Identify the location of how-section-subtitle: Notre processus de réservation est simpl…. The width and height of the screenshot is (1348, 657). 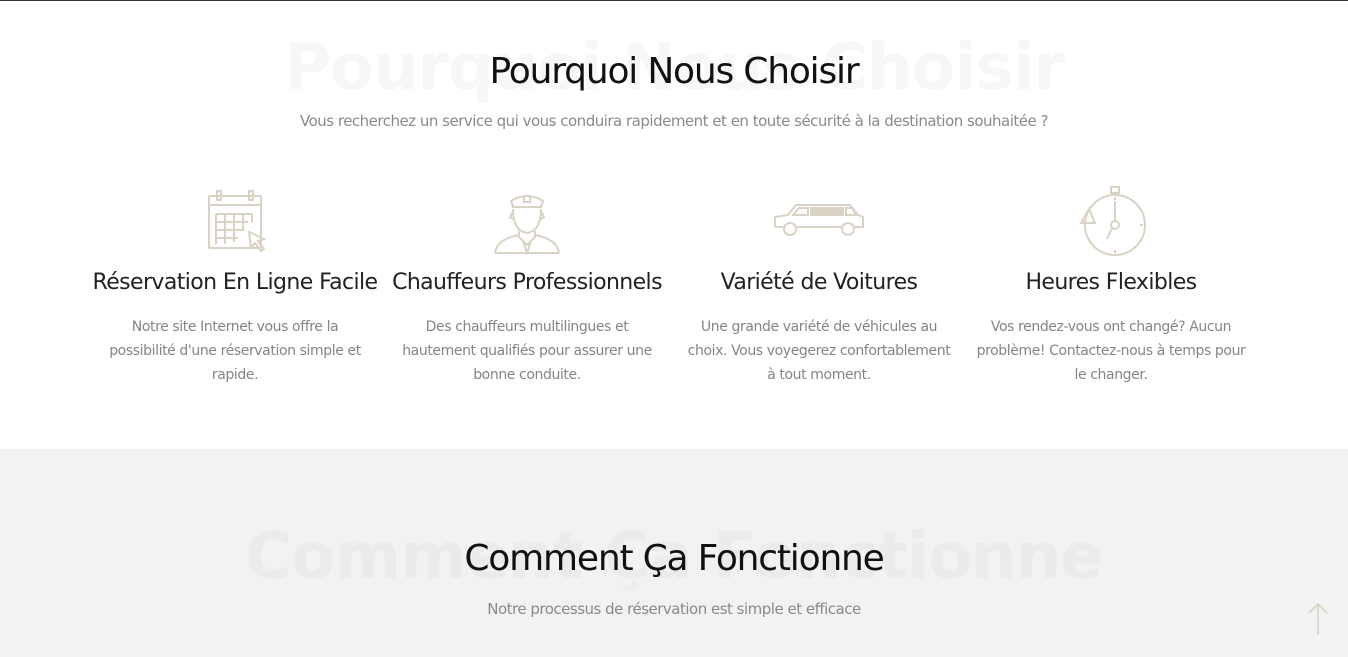
(674, 609).